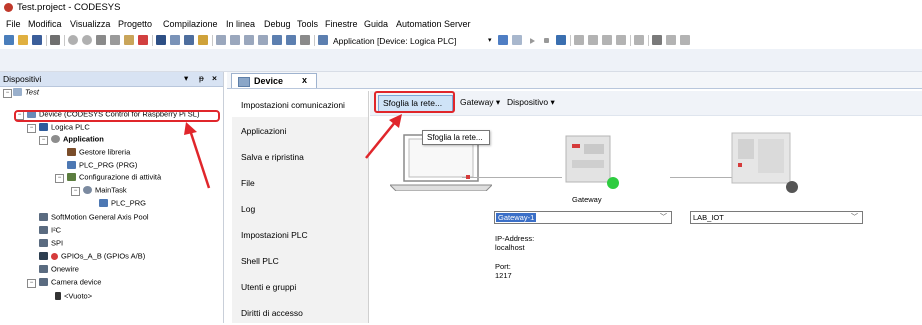  What do you see at coordinates (307, 24) in the screenshot?
I see `menu-tools: Tools` at bounding box center [307, 24].